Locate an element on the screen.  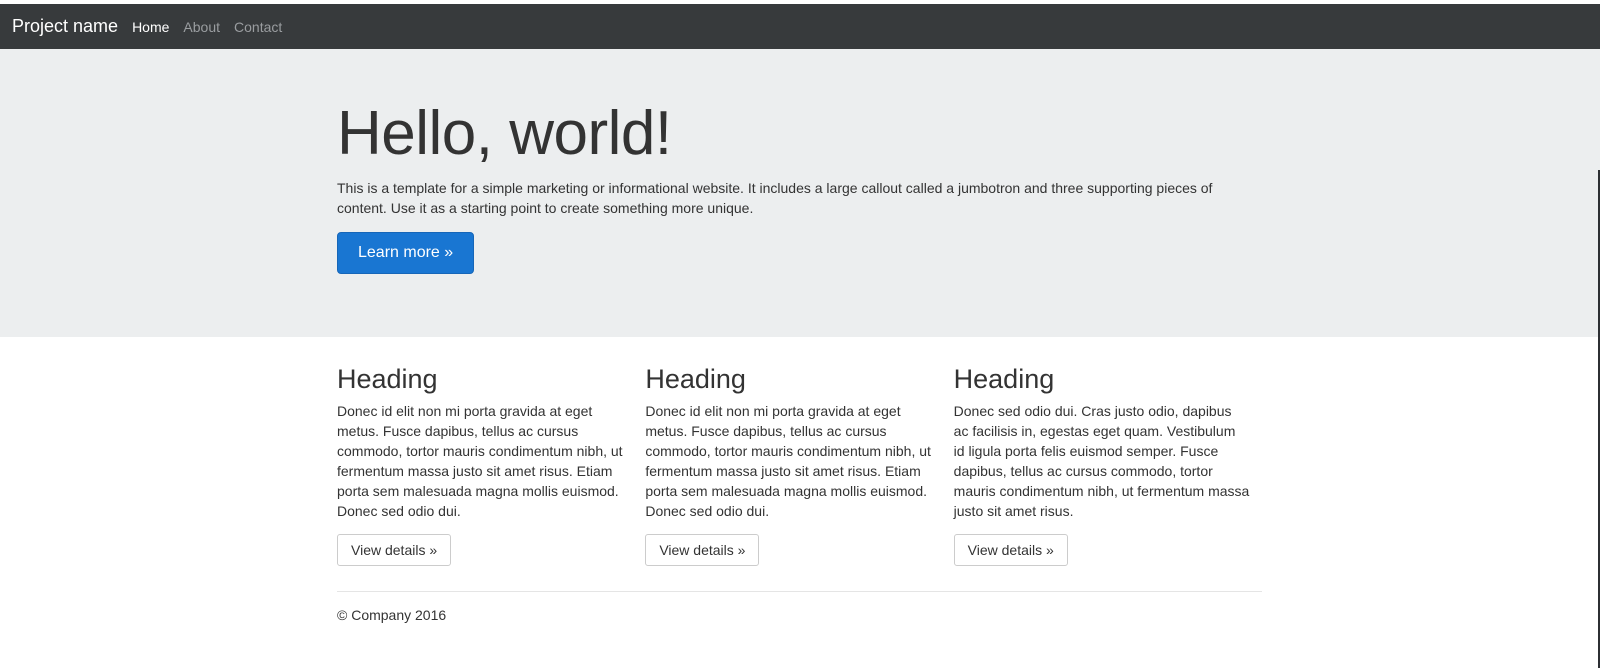
nav-link-about: About is located at coordinates (201, 27).